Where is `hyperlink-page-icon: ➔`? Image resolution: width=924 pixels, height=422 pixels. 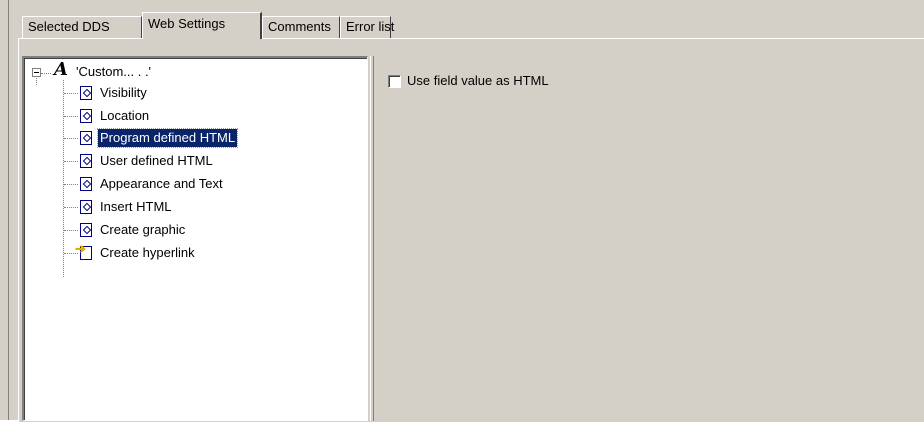 hyperlink-page-icon: ➔ is located at coordinates (83, 251).